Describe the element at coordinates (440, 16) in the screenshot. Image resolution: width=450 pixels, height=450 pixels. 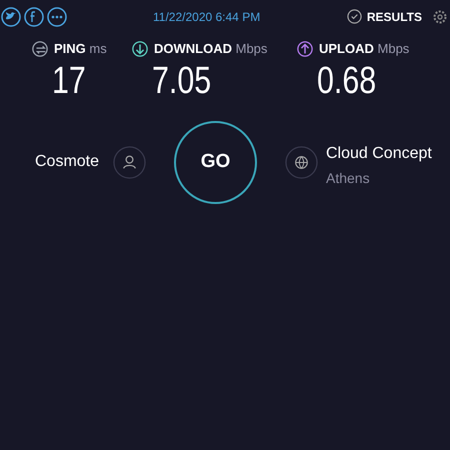
I see `settings-icon` at that location.